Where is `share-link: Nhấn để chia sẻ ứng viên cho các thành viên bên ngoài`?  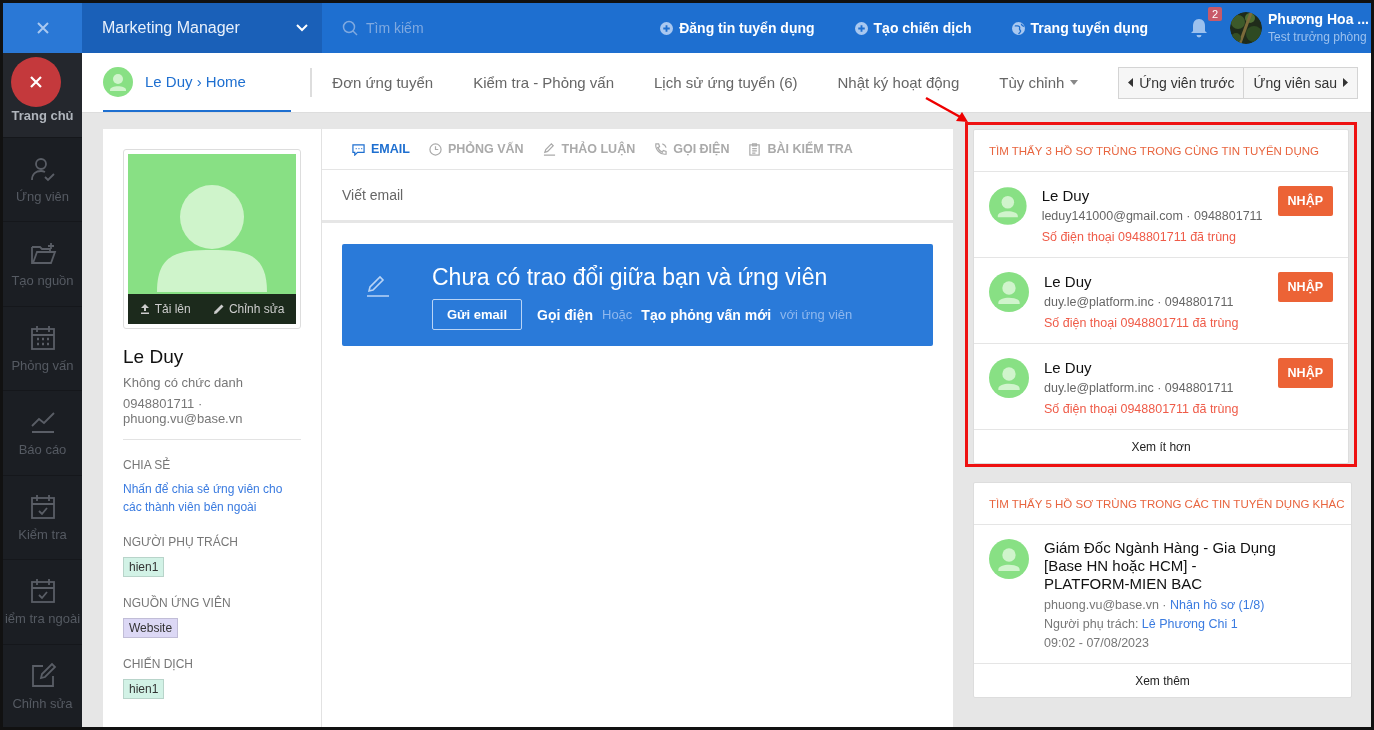
share-link: Nhấn để chia sẻ ứng viên cho các thành viên bên ngoài is located at coordinates (212, 498).